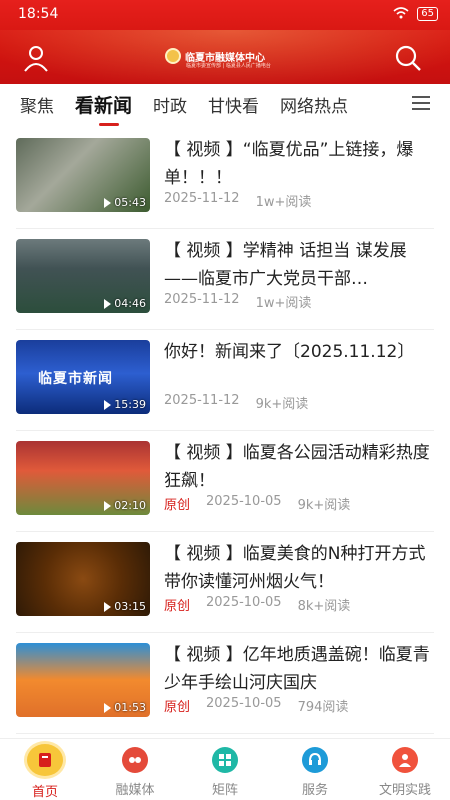 The image size is (450, 800). Describe the element at coordinates (404, 790) in the screenshot. I see `nav-label: 文明实践` at that location.